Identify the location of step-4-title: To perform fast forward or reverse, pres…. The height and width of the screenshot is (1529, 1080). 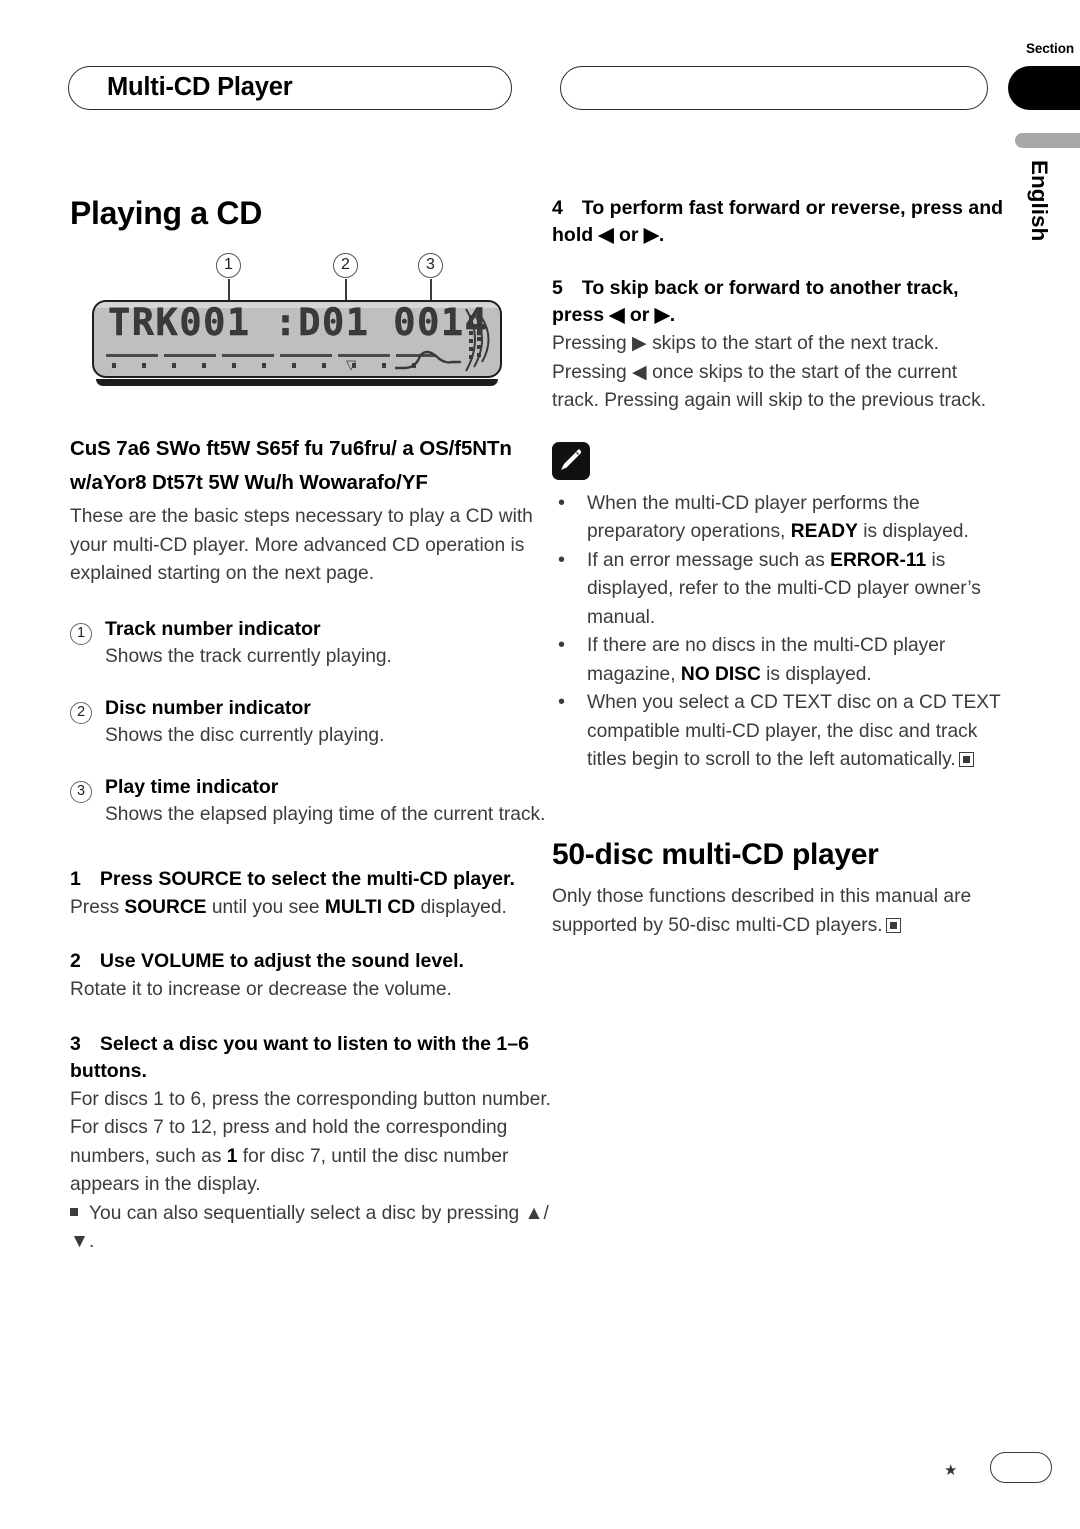
(778, 221).